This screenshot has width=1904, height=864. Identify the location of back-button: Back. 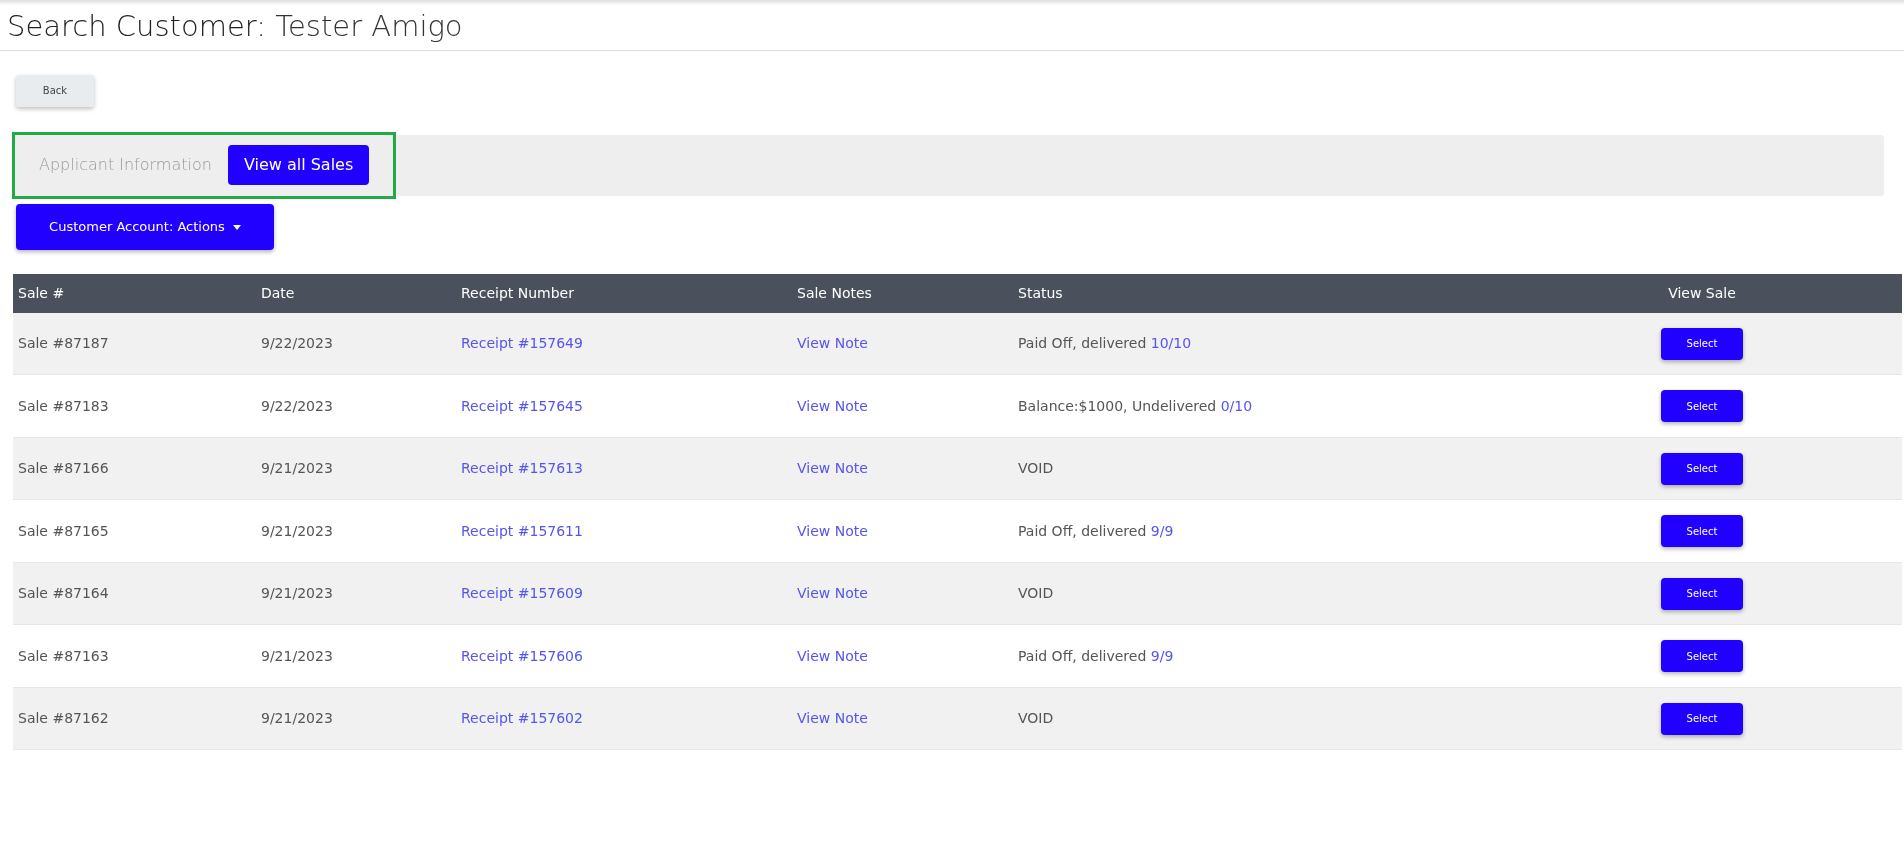
(55, 90).